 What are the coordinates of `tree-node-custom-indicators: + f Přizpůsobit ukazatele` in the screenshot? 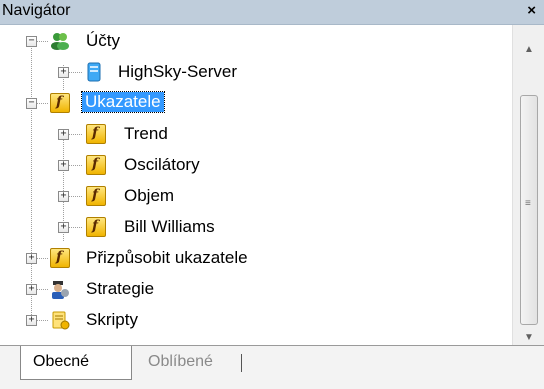 It's located at (256, 259).